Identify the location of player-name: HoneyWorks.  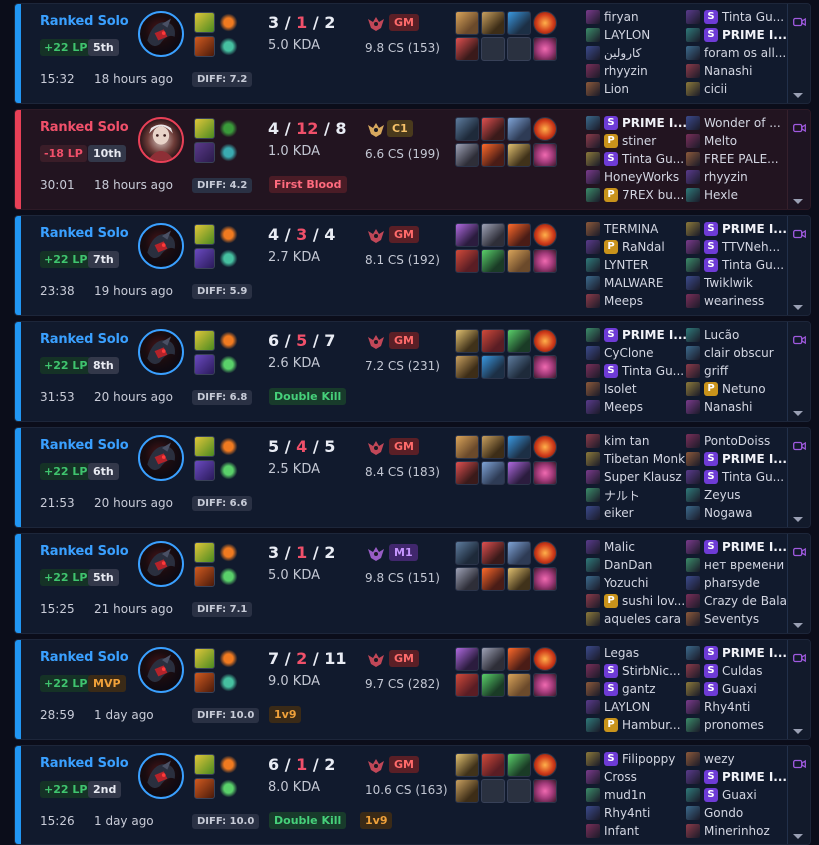
(641, 177).